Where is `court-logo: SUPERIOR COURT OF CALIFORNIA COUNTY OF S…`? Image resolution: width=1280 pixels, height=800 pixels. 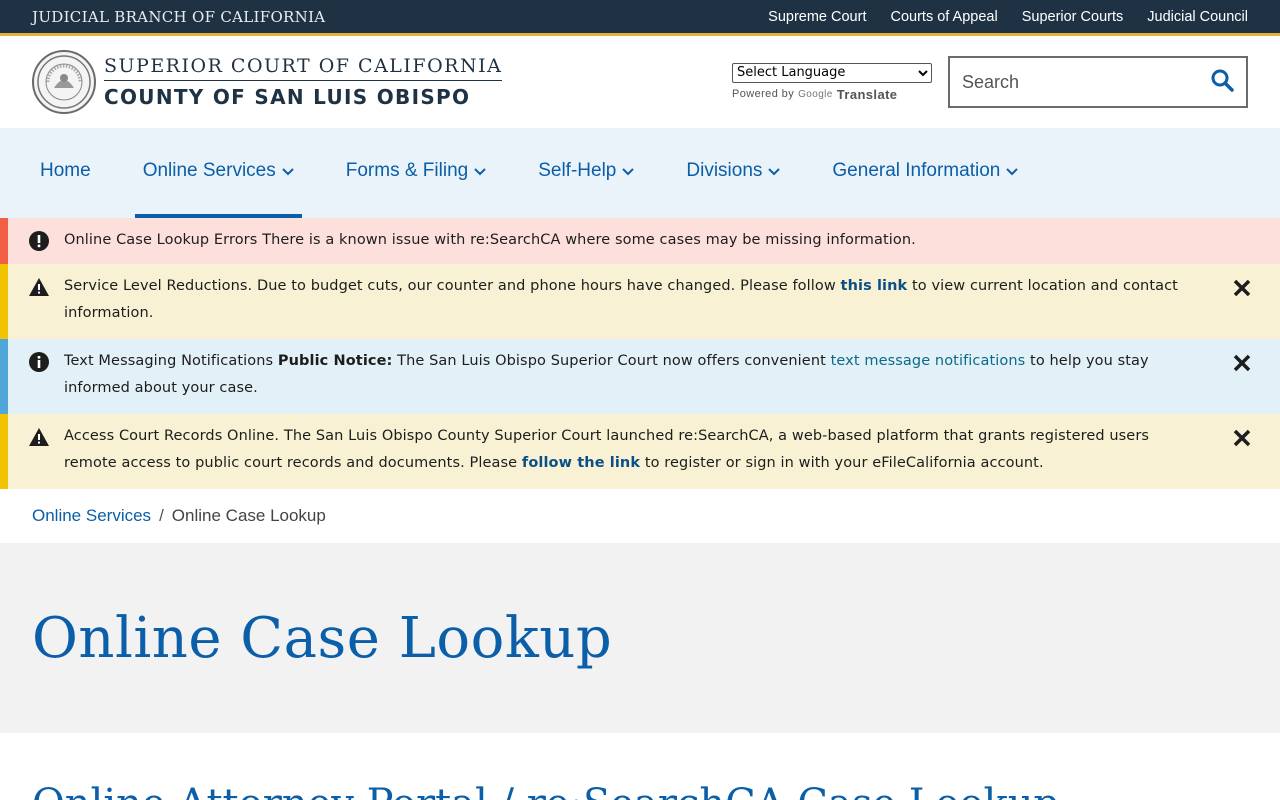
court-logo: SUPERIOR COURT OF CALIFORNIA COUNTY OF S… is located at coordinates (267, 82).